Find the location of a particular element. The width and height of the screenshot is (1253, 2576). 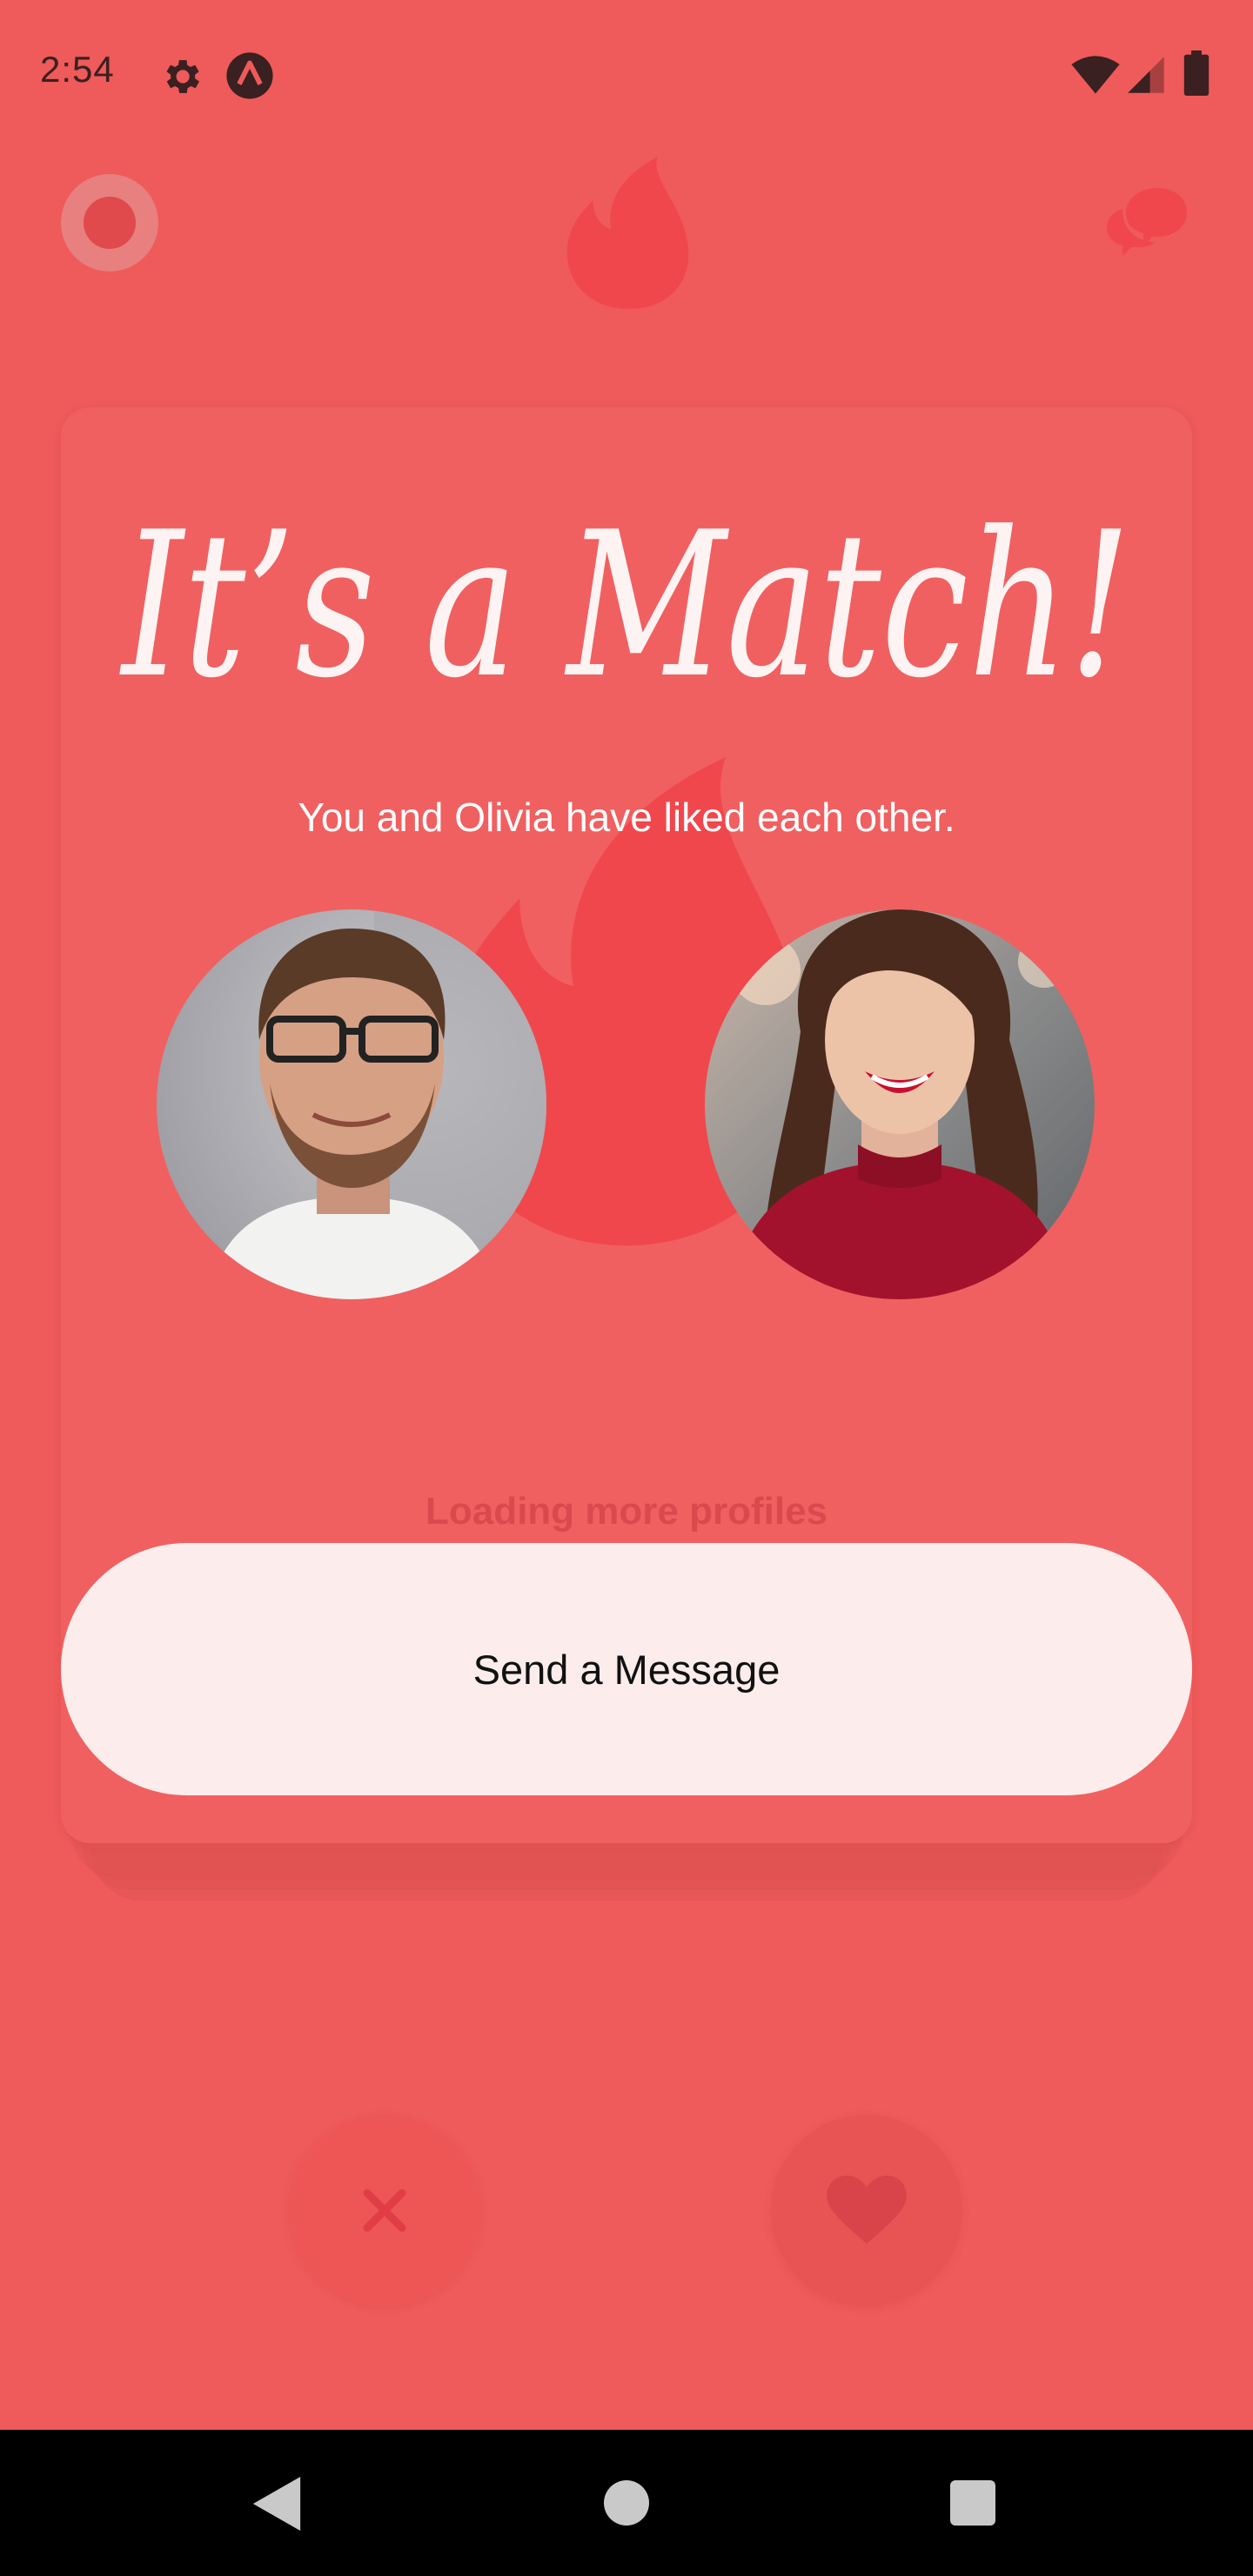

loading-text: Loading more profiles is located at coordinates (626, 1512).